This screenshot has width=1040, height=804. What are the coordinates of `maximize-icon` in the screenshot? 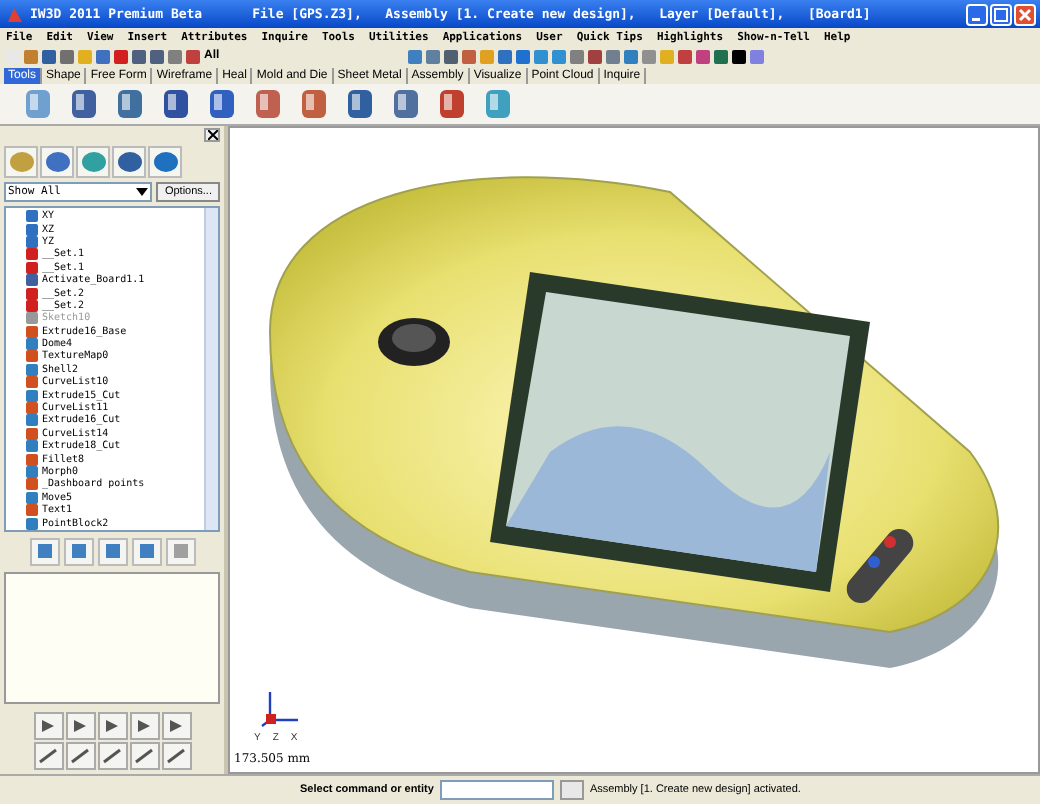 It's located at (1001, 14).